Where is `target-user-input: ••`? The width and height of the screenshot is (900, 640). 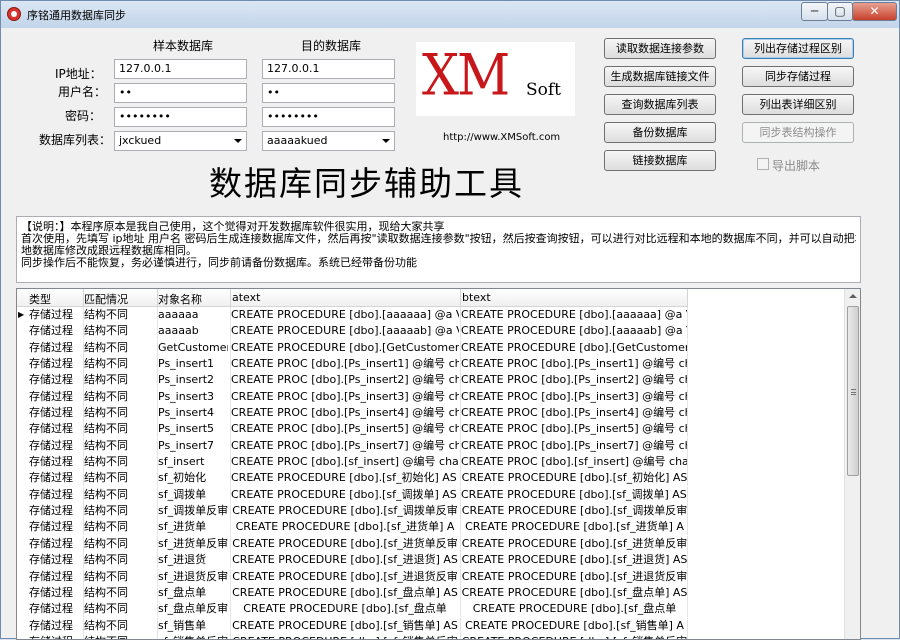 target-user-input: •• is located at coordinates (328, 93).